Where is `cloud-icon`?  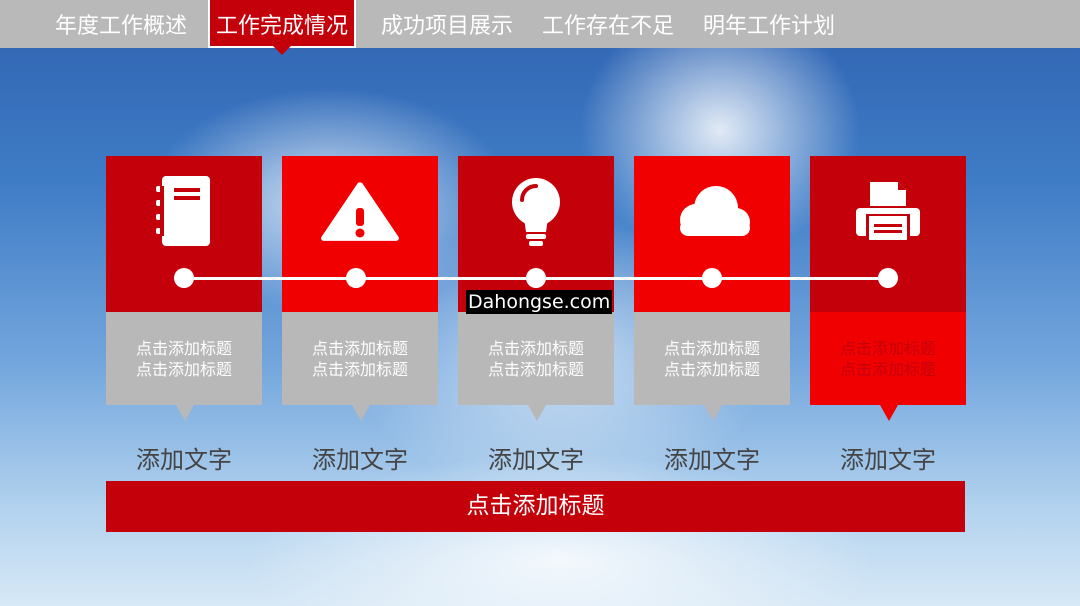 cloud-icon is located at coordinates (715, 211).